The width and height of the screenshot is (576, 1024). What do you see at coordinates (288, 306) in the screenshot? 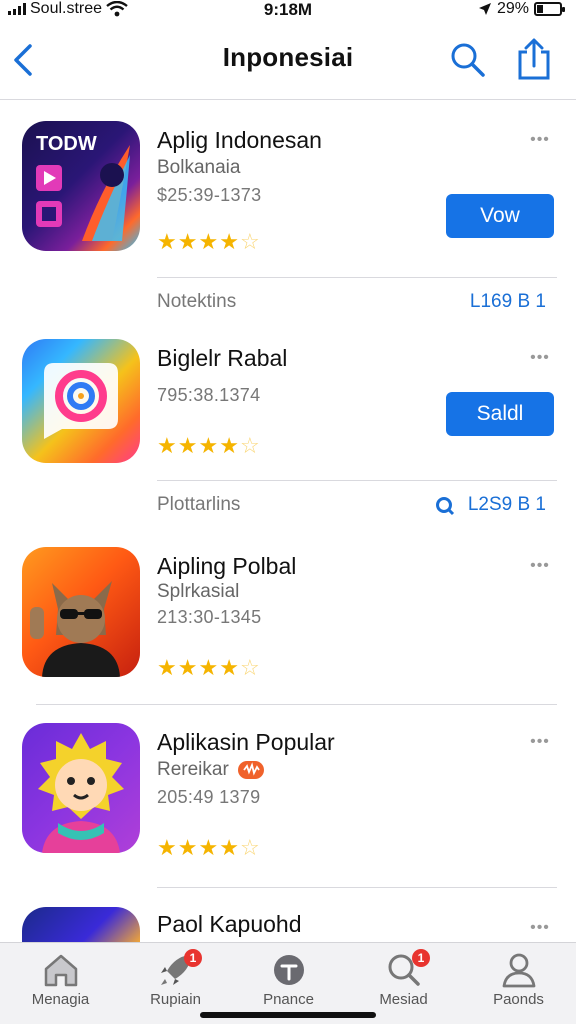
I see `footnote-row: Notektins L169 B 1` at bounding box center [288, 306].